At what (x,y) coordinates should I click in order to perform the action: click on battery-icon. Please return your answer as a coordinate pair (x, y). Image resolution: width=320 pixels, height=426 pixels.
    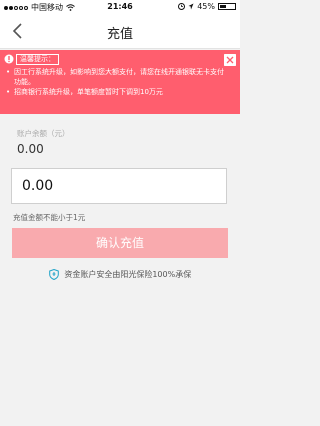
    Looking at the image, I should click on (227, 6).